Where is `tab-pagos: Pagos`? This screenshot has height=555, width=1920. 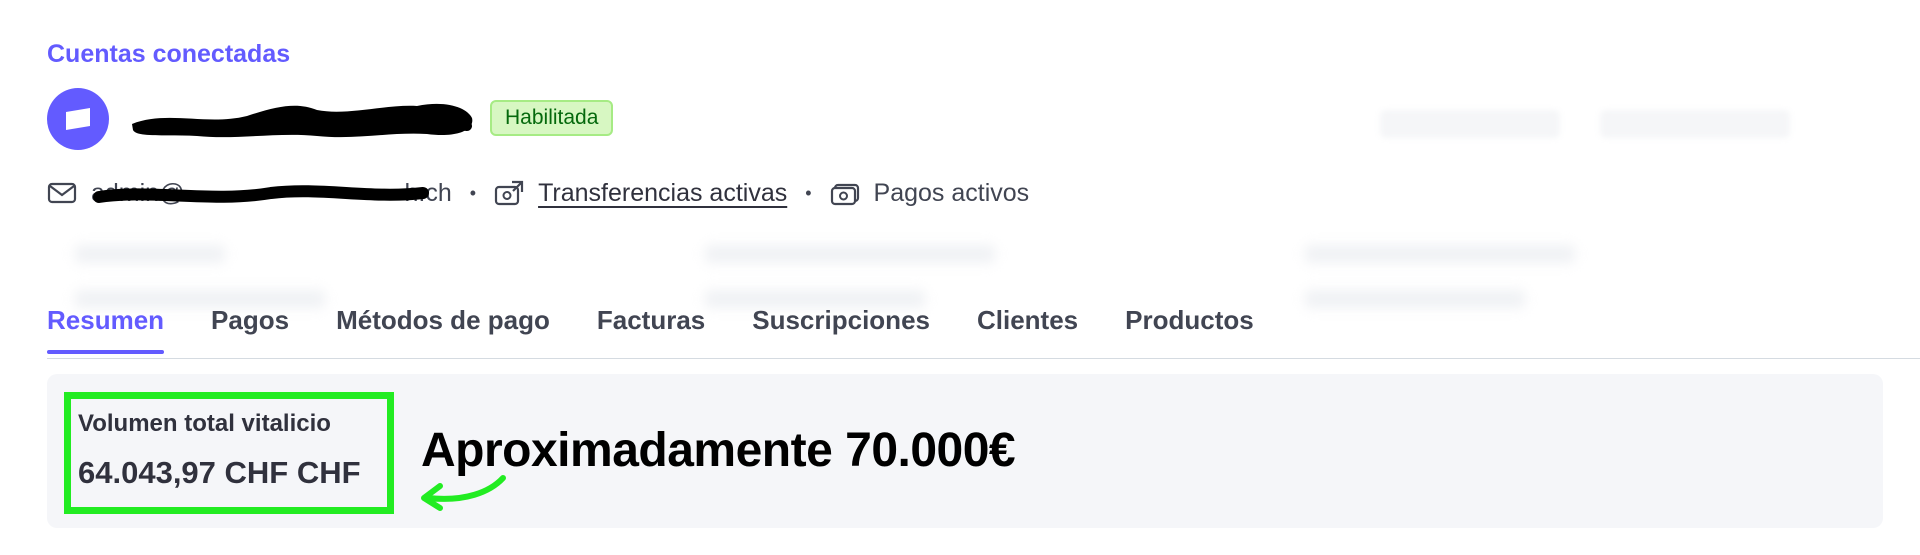
tab-pagos: Pagos is located at coordinates (250, 328).